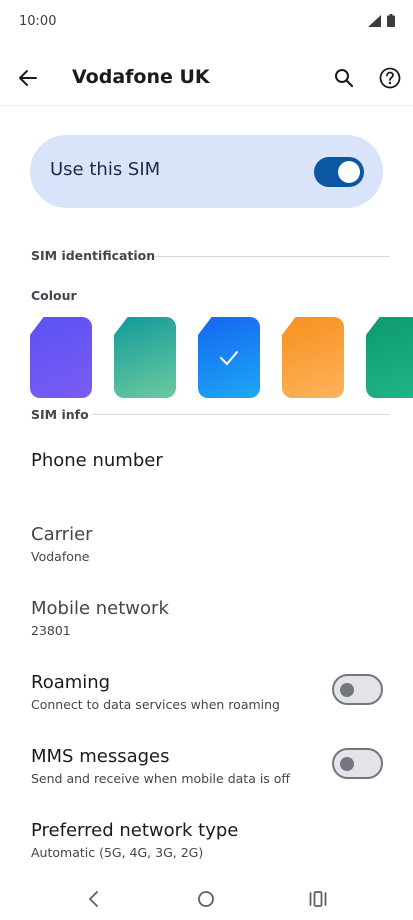 Image resolution: width=413 pixels, height=920 pixels. I want to click on page-title: Vodafone UK, so click(141, 77).